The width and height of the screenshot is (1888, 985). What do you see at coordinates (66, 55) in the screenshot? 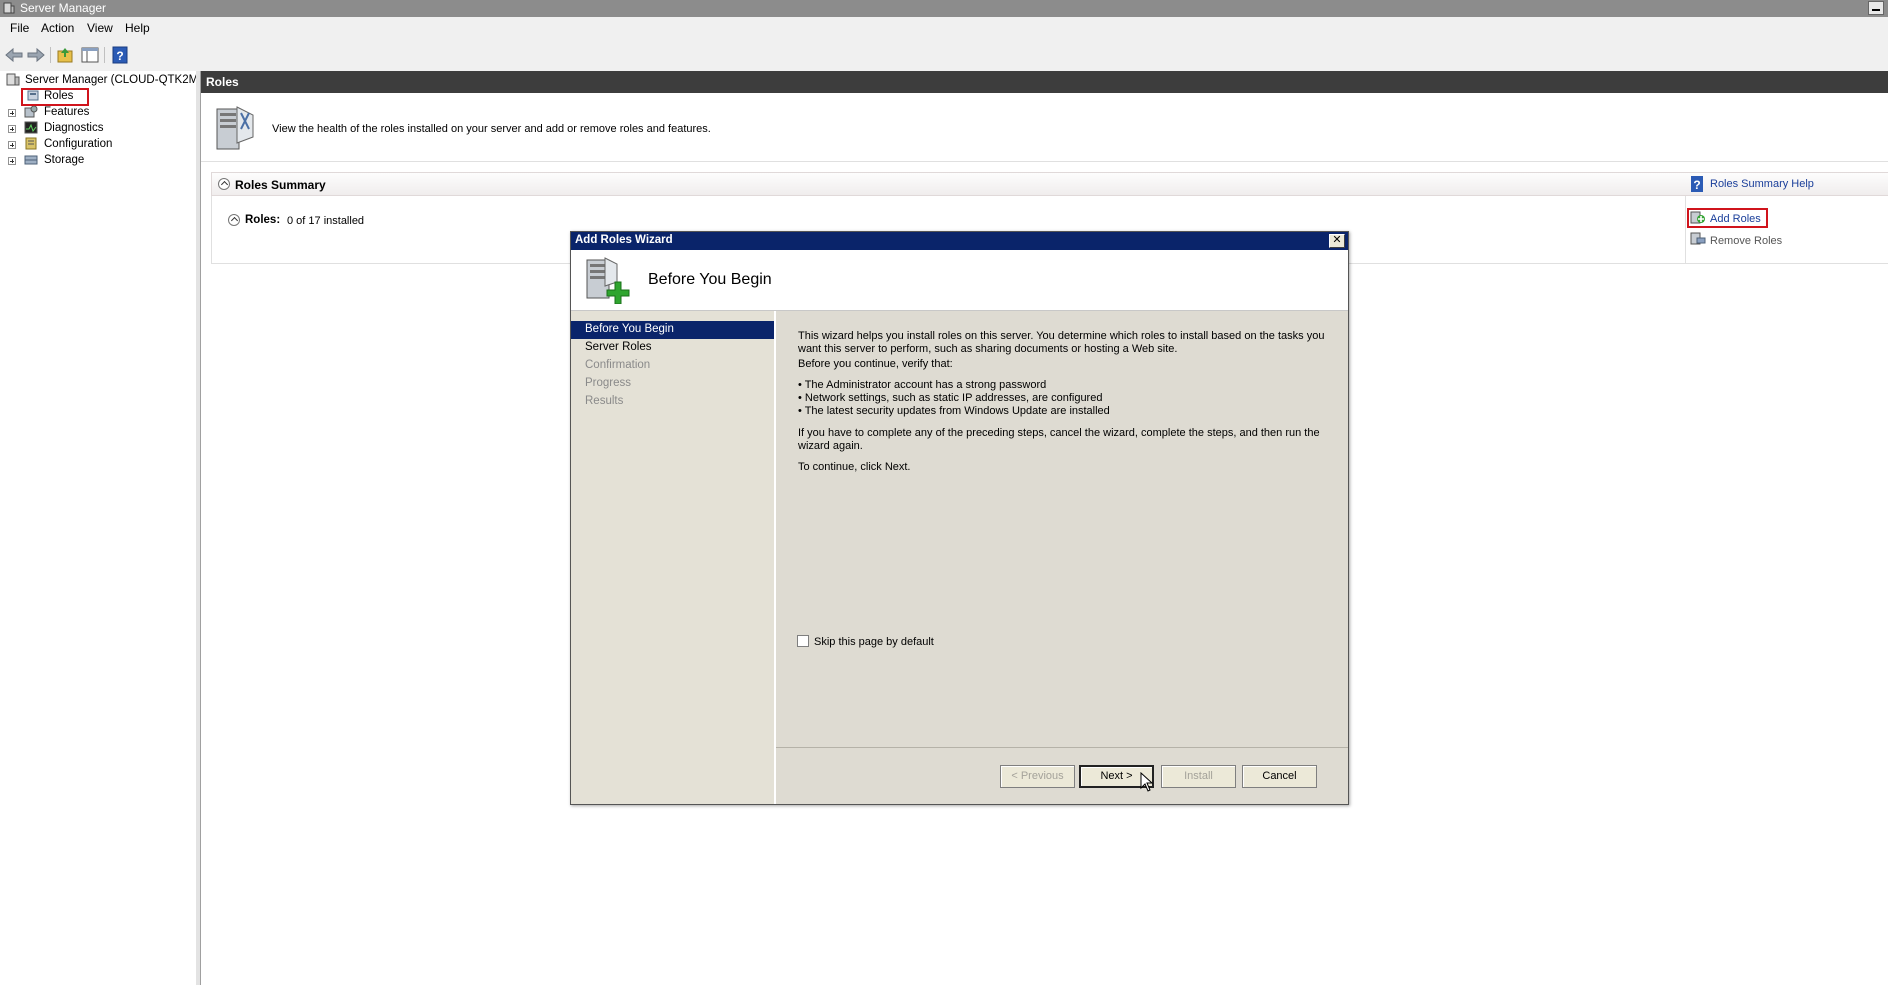
I see `up-folder-icon` at bounding box center [66, 55].